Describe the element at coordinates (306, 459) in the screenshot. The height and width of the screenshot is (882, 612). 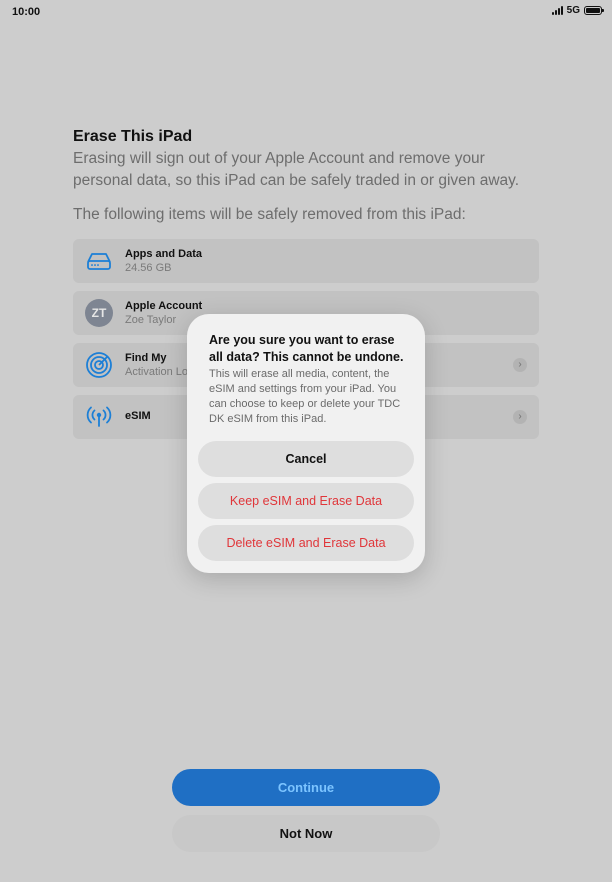
I see `cancel-button: Cancel` at that location.